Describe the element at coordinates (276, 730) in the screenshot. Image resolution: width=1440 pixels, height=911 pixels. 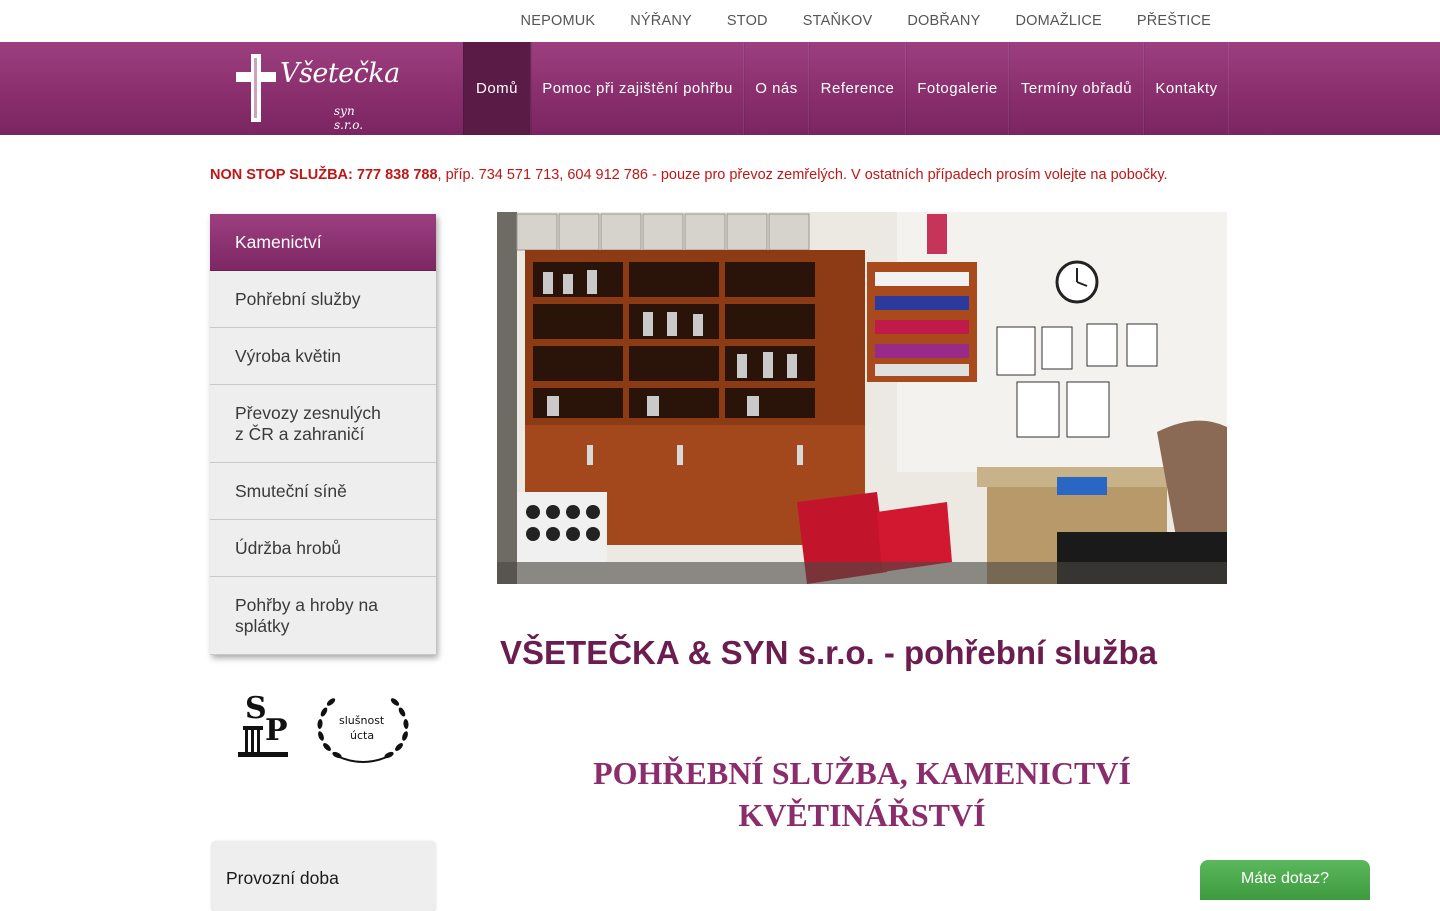
I see `svg-text: P` at that location.